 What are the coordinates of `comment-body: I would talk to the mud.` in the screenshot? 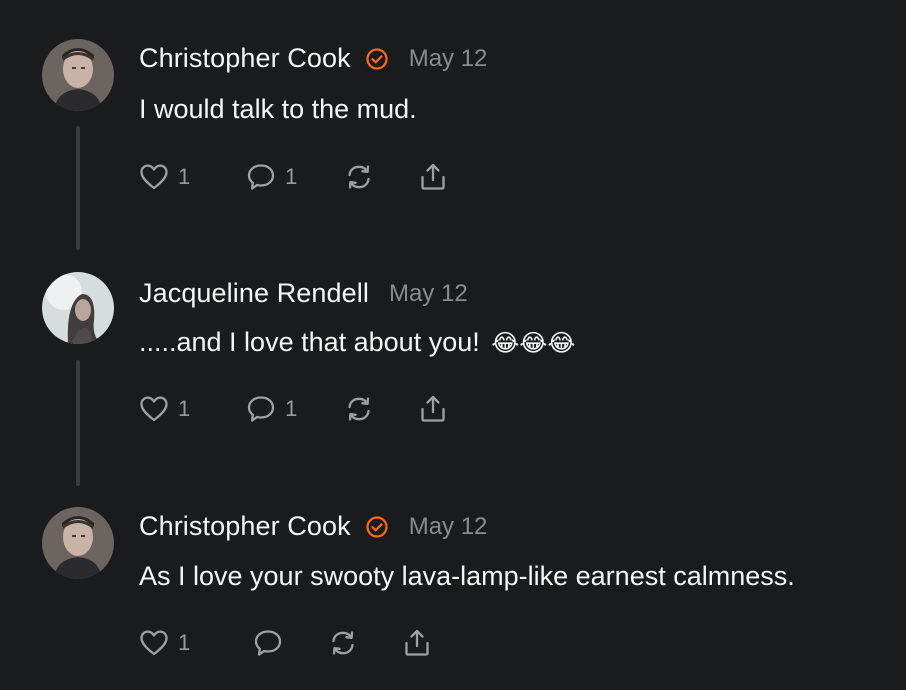 It's located at (278, 109).